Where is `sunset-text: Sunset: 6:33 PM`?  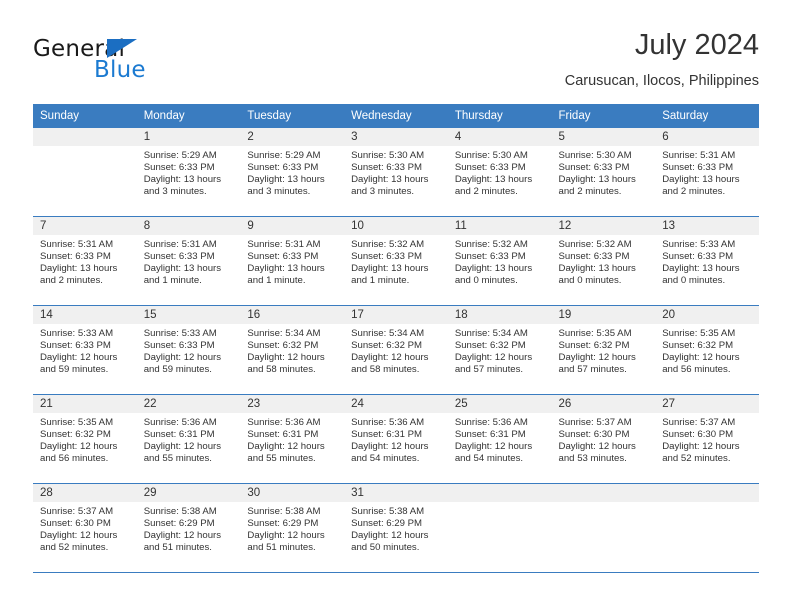 sunset-text: Sunset: 6:33 PM is located at coordinates (387, 257).